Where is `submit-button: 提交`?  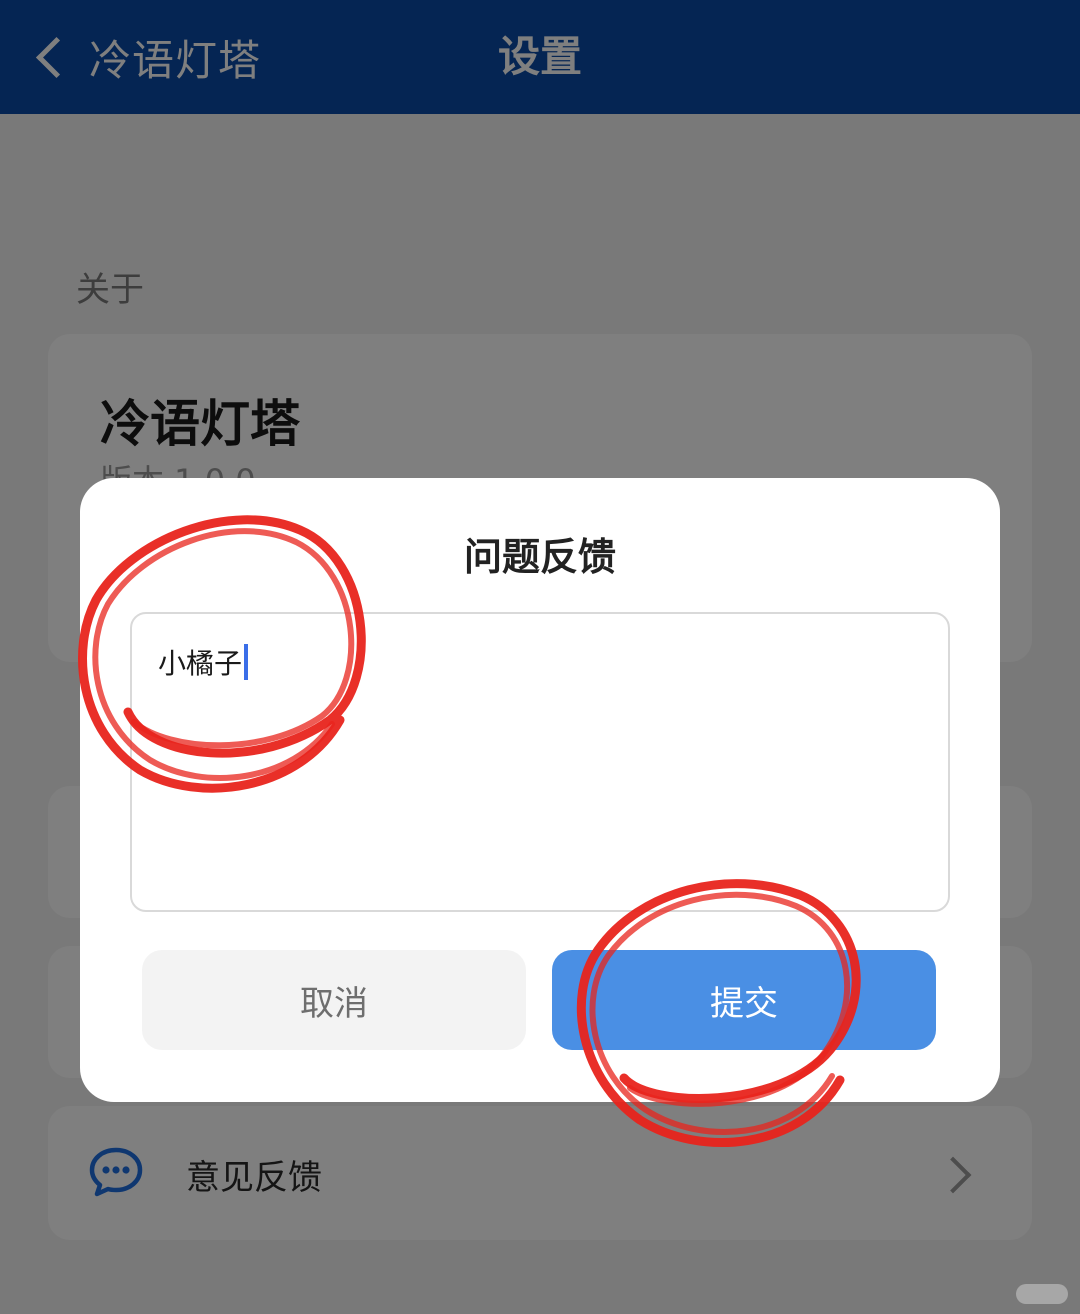 submit-button: 提交 is located at coordinates (744, 1000).